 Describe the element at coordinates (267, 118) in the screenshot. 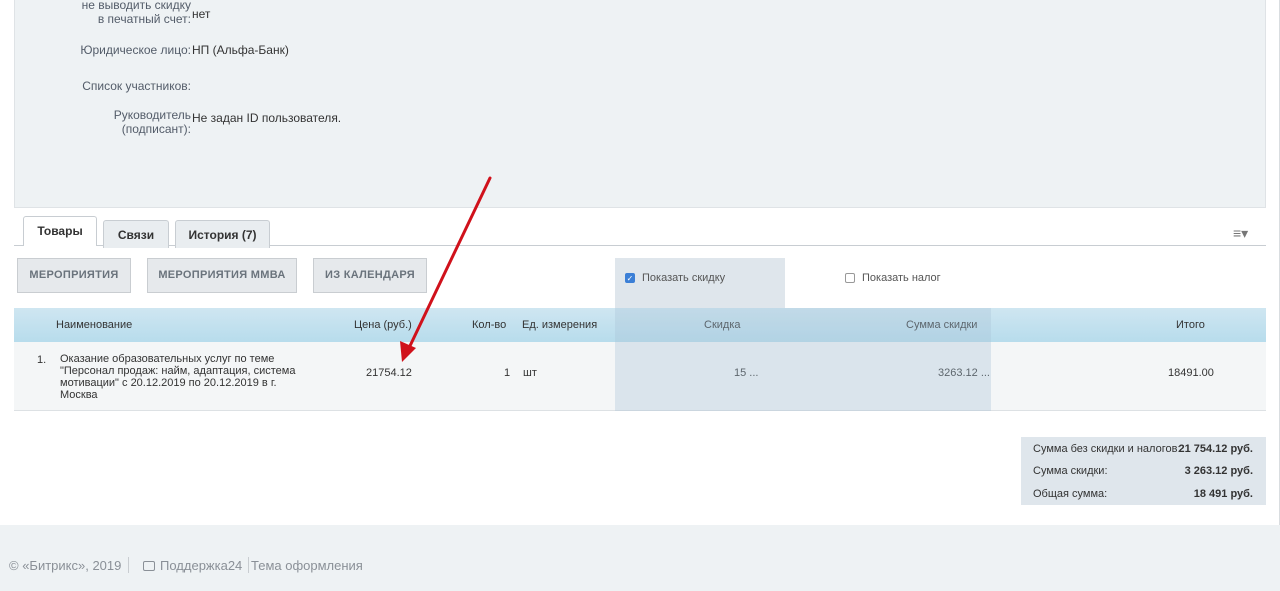

I see `manager-value: Не задан ID пользователя.` at that location.